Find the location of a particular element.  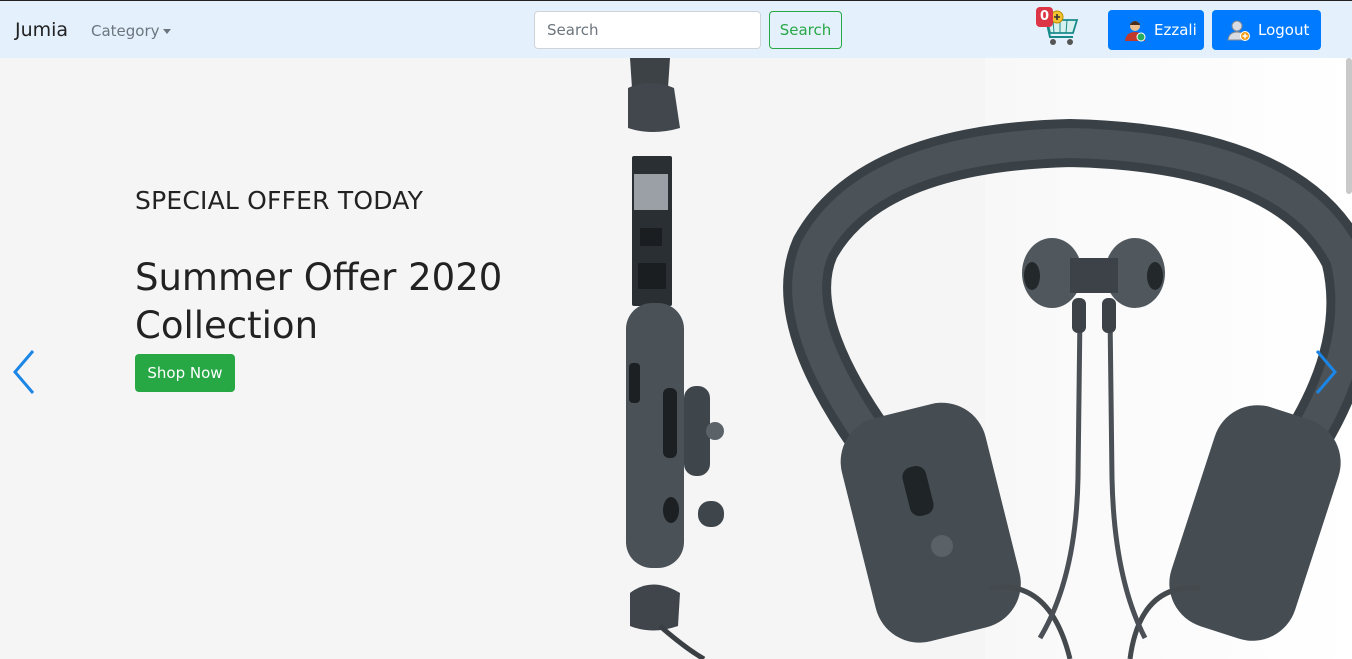

offer-subtitle: SPECIAL OFFER TODAY is located at coordinates (279, 200).